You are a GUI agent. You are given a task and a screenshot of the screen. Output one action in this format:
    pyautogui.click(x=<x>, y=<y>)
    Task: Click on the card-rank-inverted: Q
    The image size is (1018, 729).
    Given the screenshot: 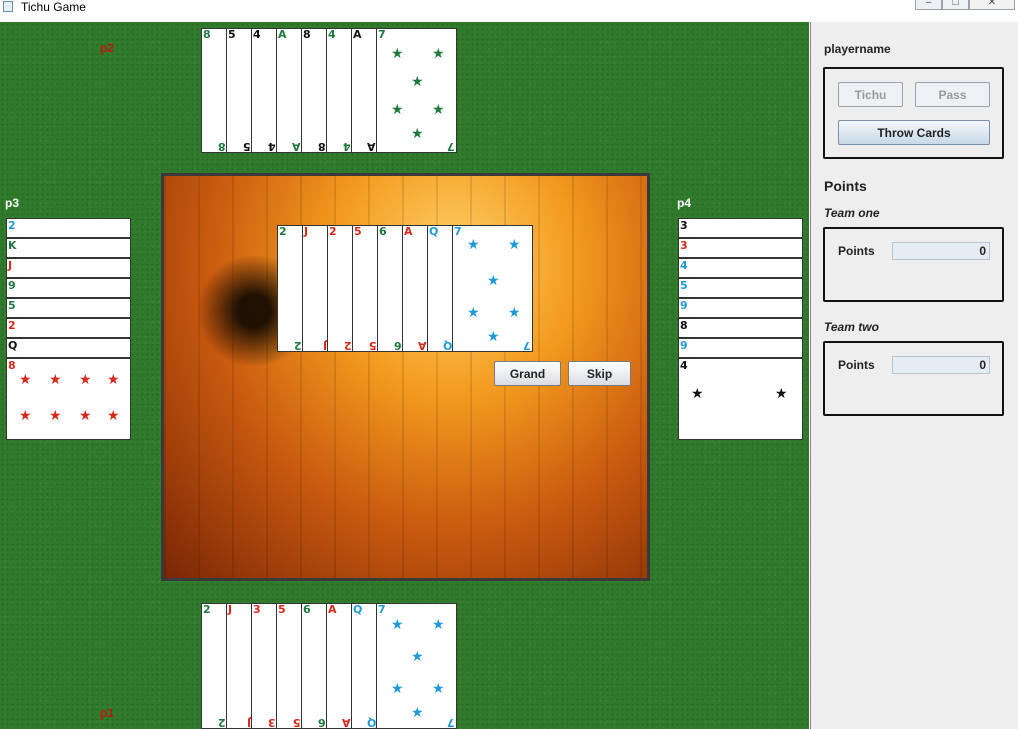 What is the action you would take?
    pyautogui.click(x=371, y=722)
    